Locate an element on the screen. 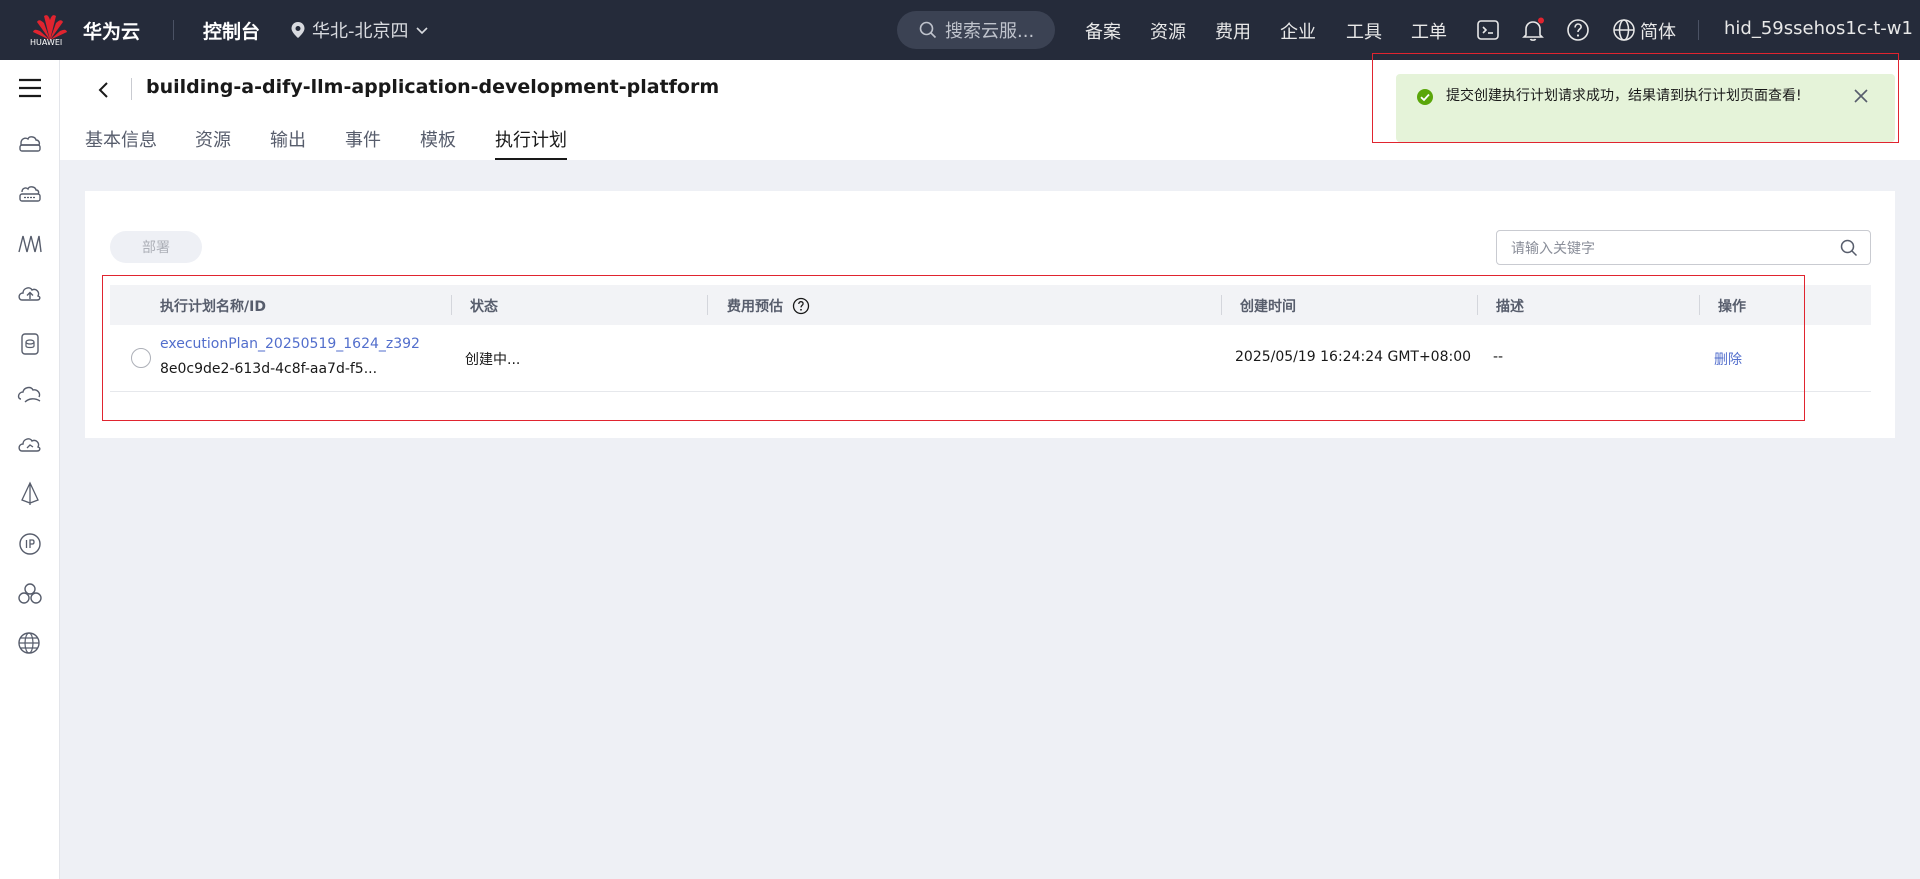 The image size is (1920, 879). row-select-radio is located at coordinates (141, 358).